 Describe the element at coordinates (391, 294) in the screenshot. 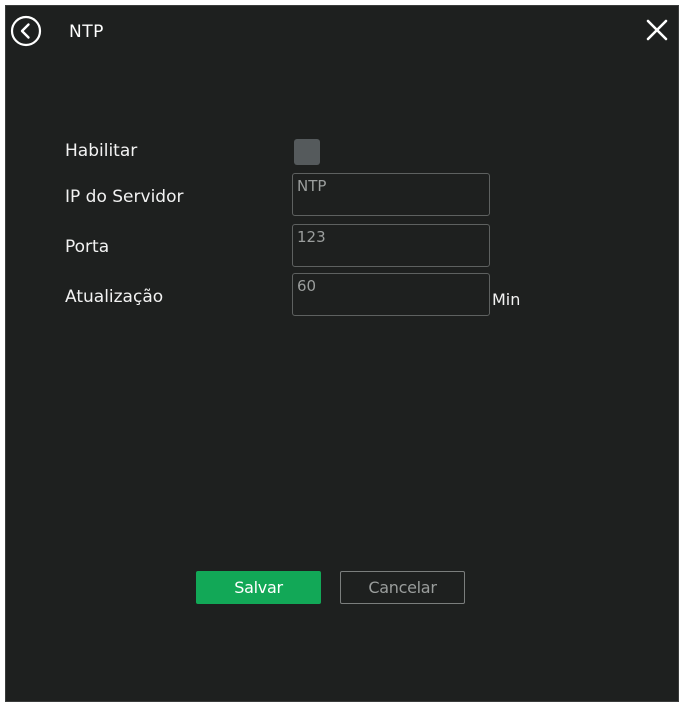

I see `update-interval-input` at that location.